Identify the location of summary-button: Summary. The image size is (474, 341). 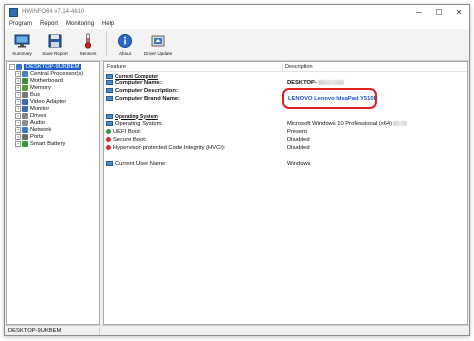
(22, 44).